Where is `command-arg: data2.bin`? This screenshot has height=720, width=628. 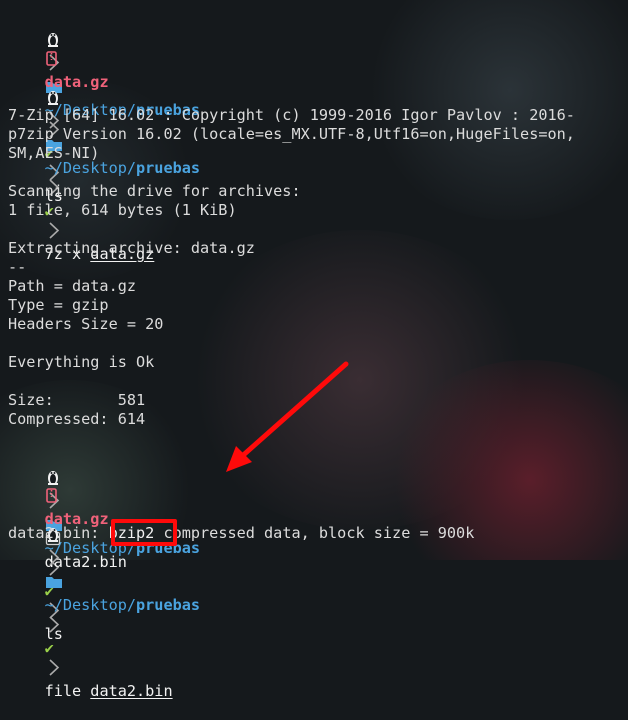 command-arg: data2.bin is located at coordinates (131, 691).